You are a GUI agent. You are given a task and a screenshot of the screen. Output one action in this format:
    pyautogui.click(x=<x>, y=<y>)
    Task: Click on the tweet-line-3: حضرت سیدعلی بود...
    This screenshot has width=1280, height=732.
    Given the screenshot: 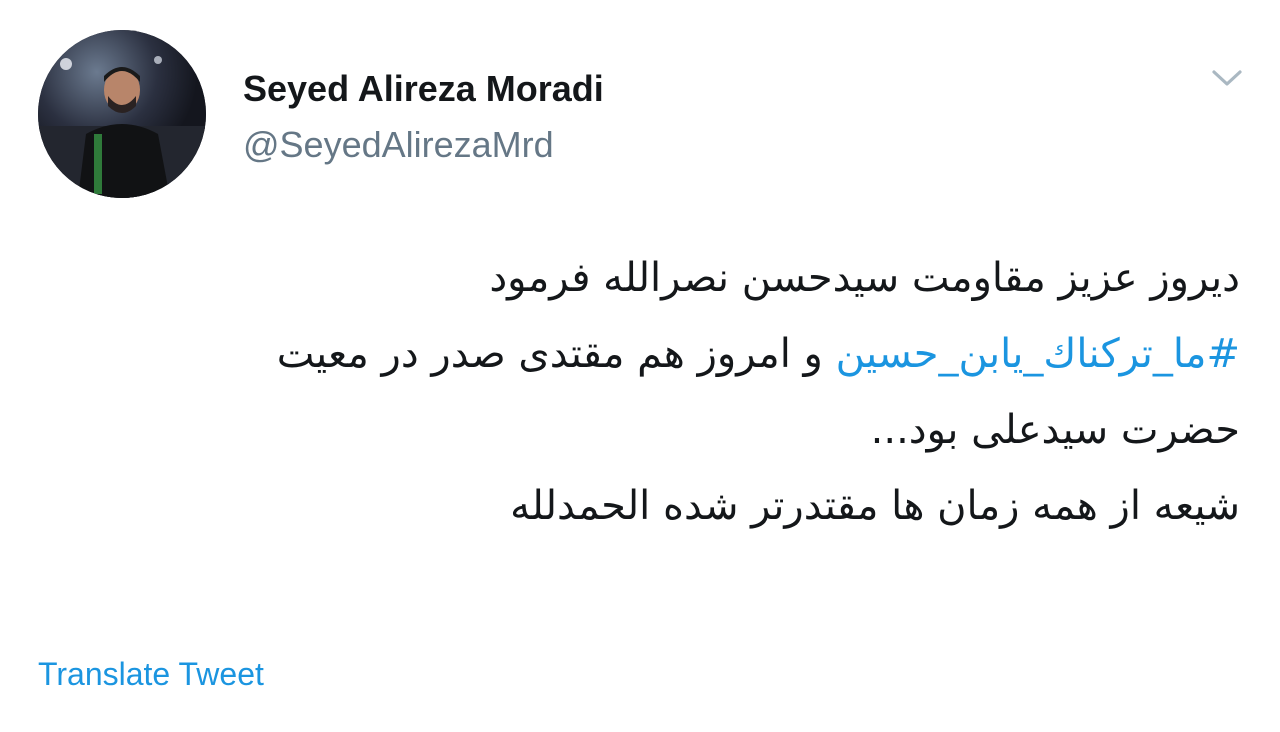 What is the action you would take?
    pyautogui.click(x=1055, y=430)
    